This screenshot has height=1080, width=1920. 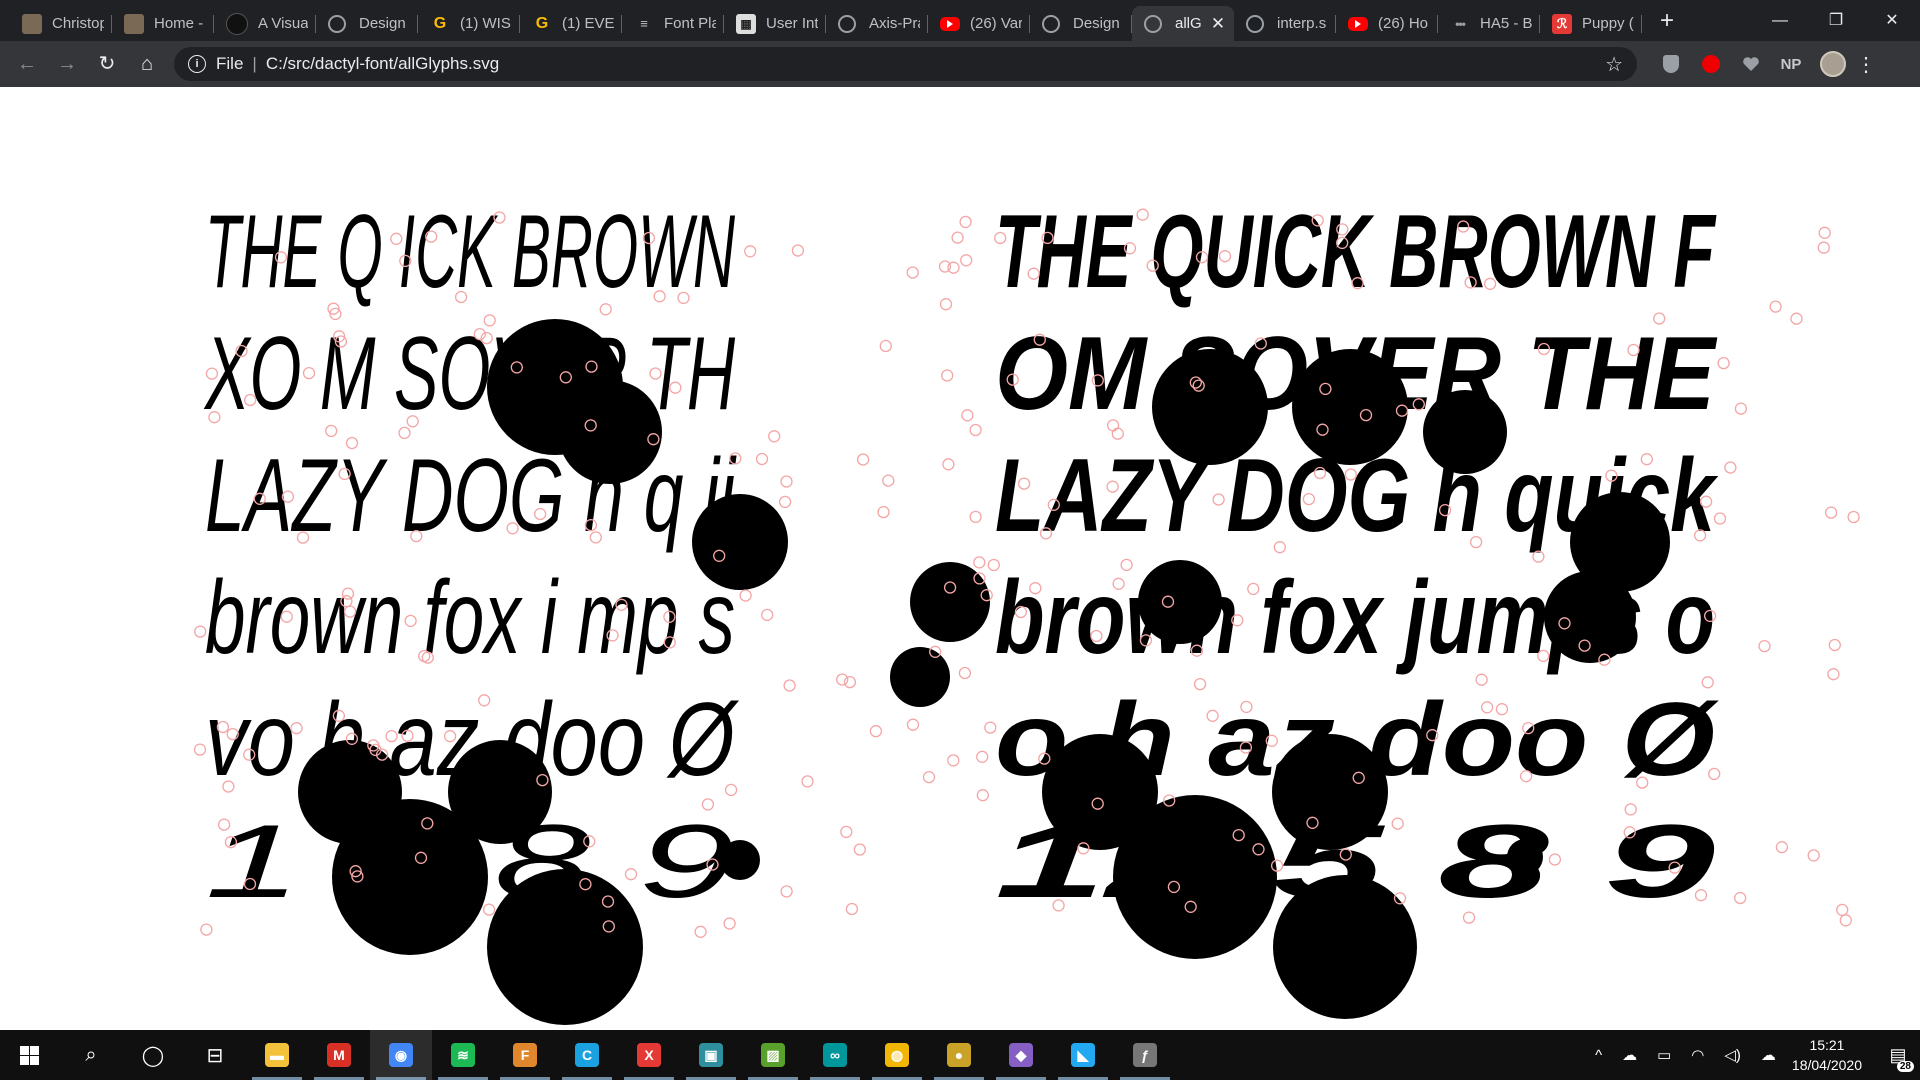 What do you see at coordinates (979, 23) in the screenshot?
I see `tab-9: (26) Var` at bounding box center [979, 23].